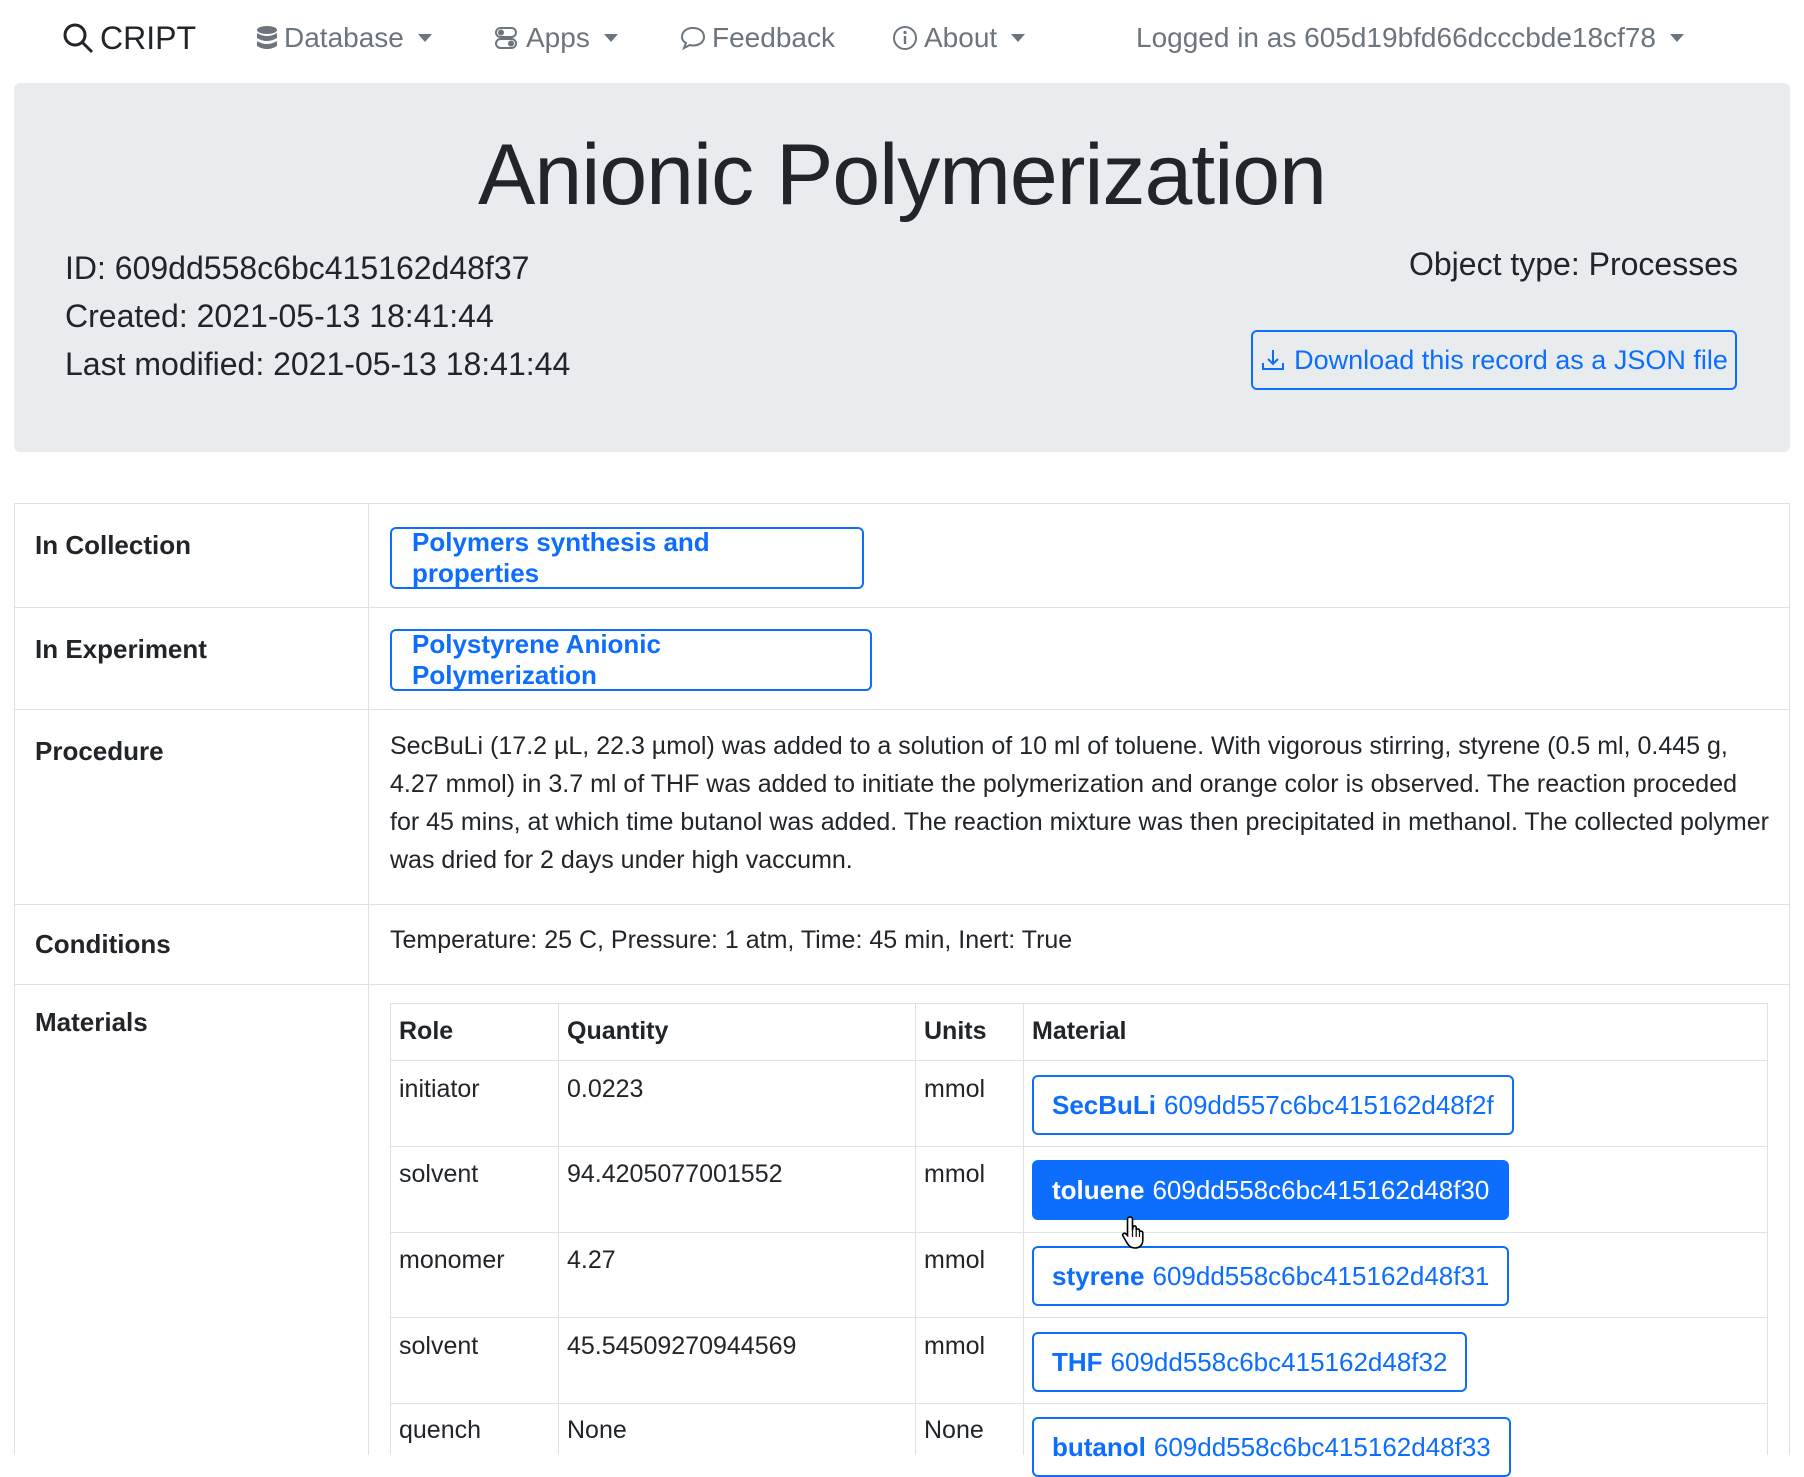 This screenshot has height=1477, width=1804. I want to click on material-name: toluene, so click(1098, 1189).